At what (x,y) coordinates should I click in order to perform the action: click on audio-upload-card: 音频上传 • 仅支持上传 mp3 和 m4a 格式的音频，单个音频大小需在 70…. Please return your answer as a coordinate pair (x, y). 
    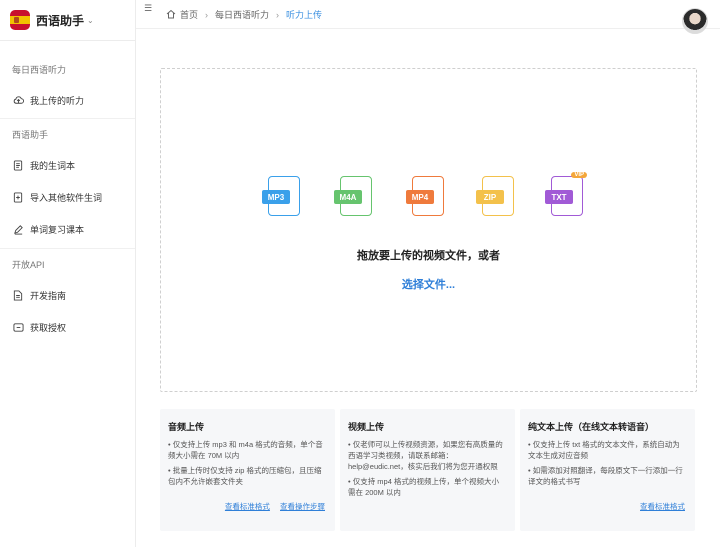
    Looking at the image, I should click on (247, 470).